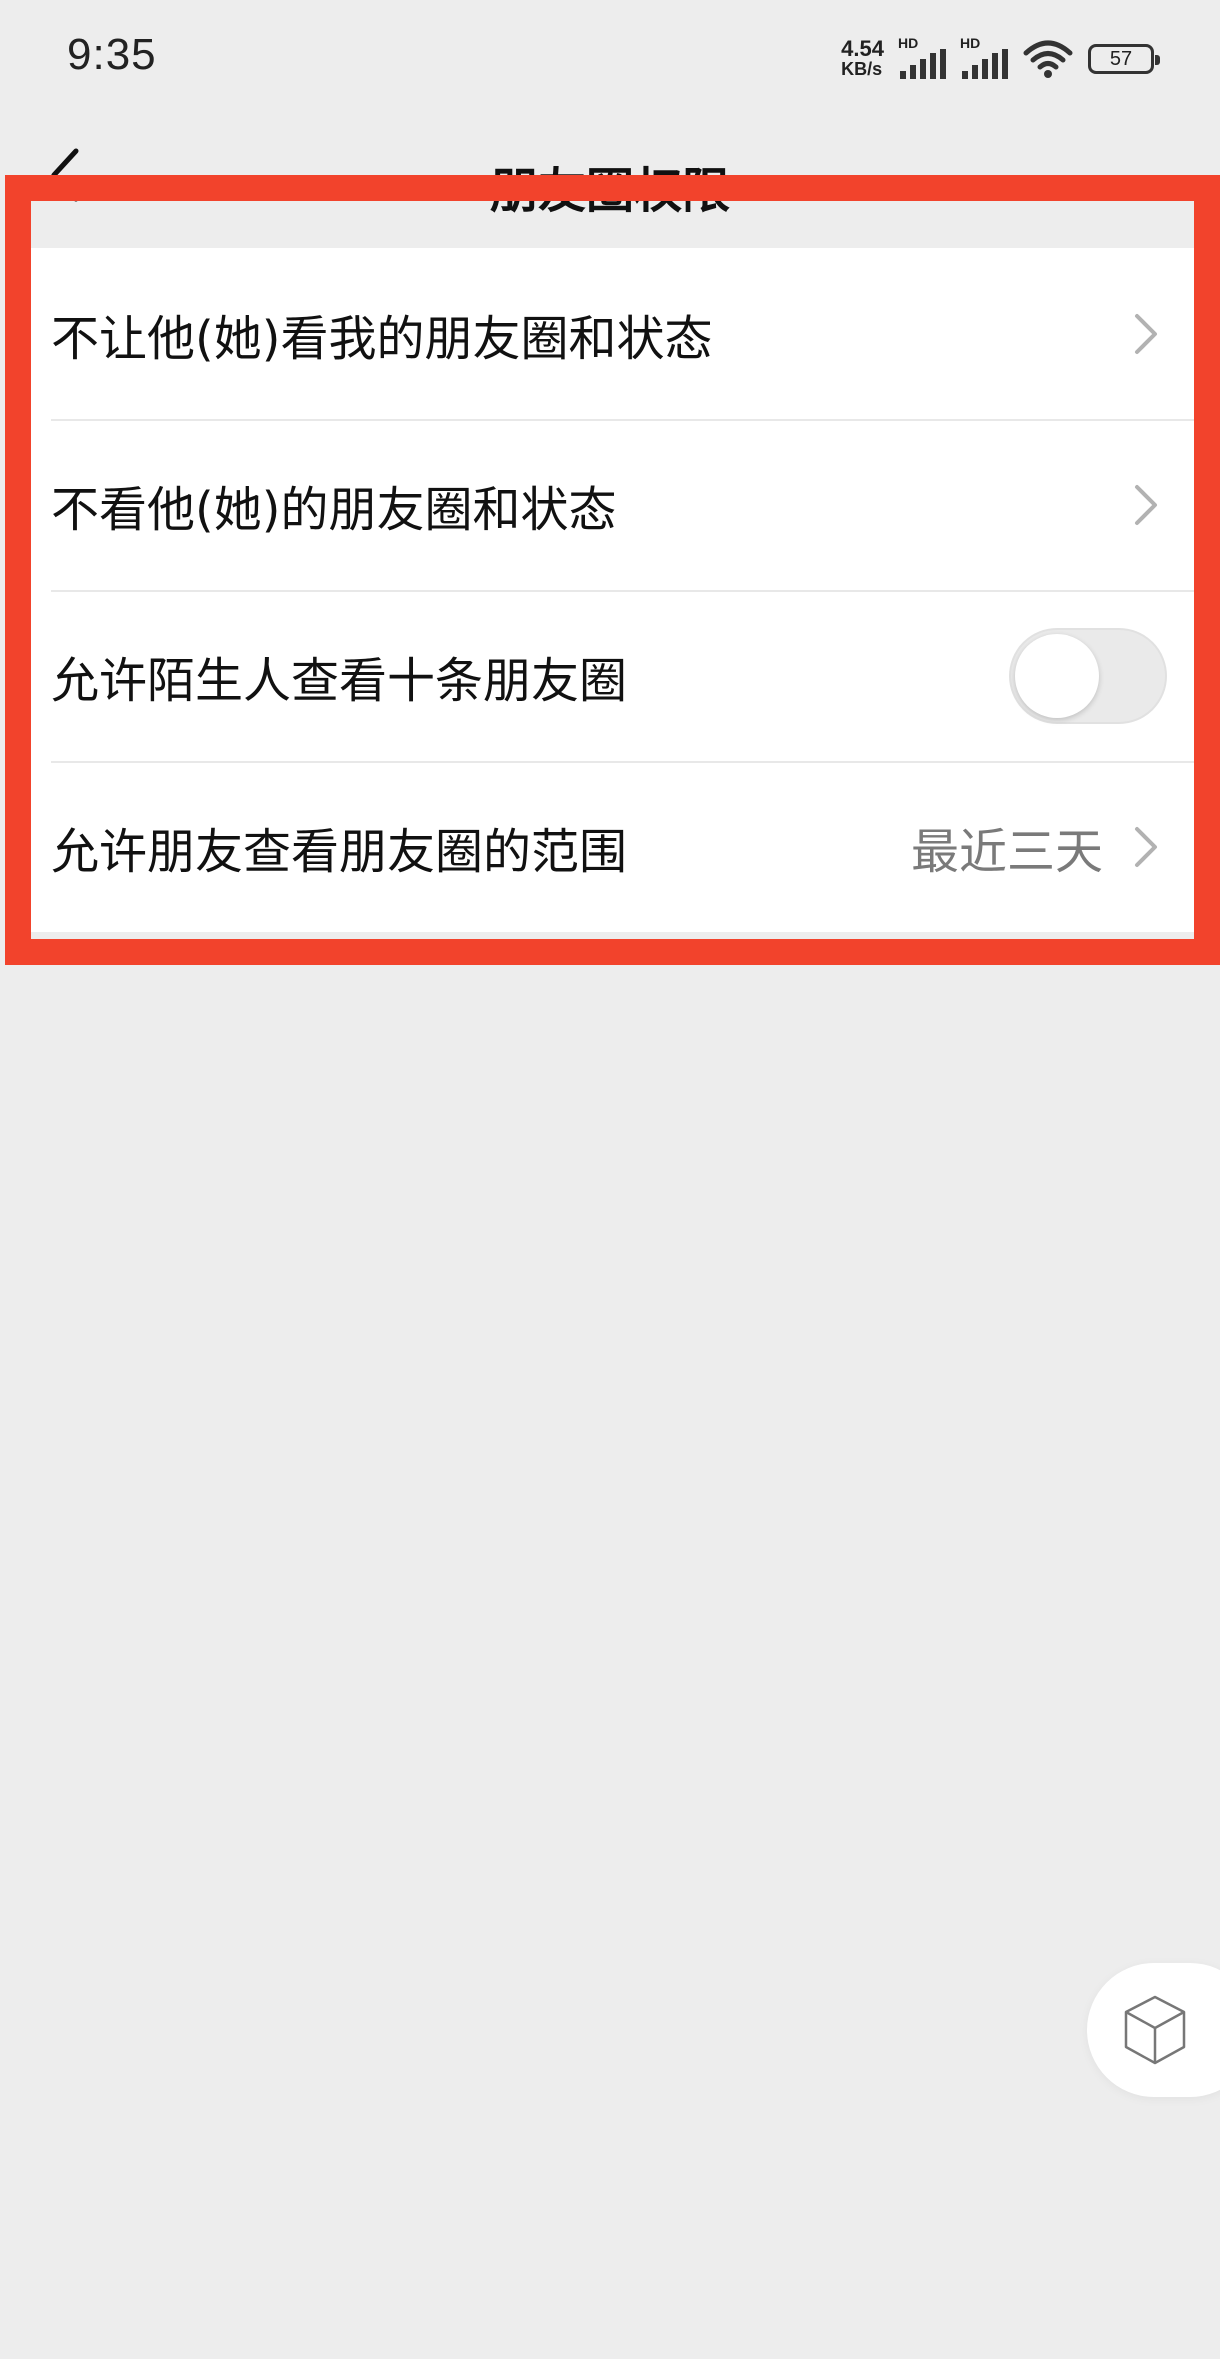 The width and height of the screenshot is (1220, 2359). I want to click on setting-label: 不看他(她)的朋友圈和状态, so click(334, 509).